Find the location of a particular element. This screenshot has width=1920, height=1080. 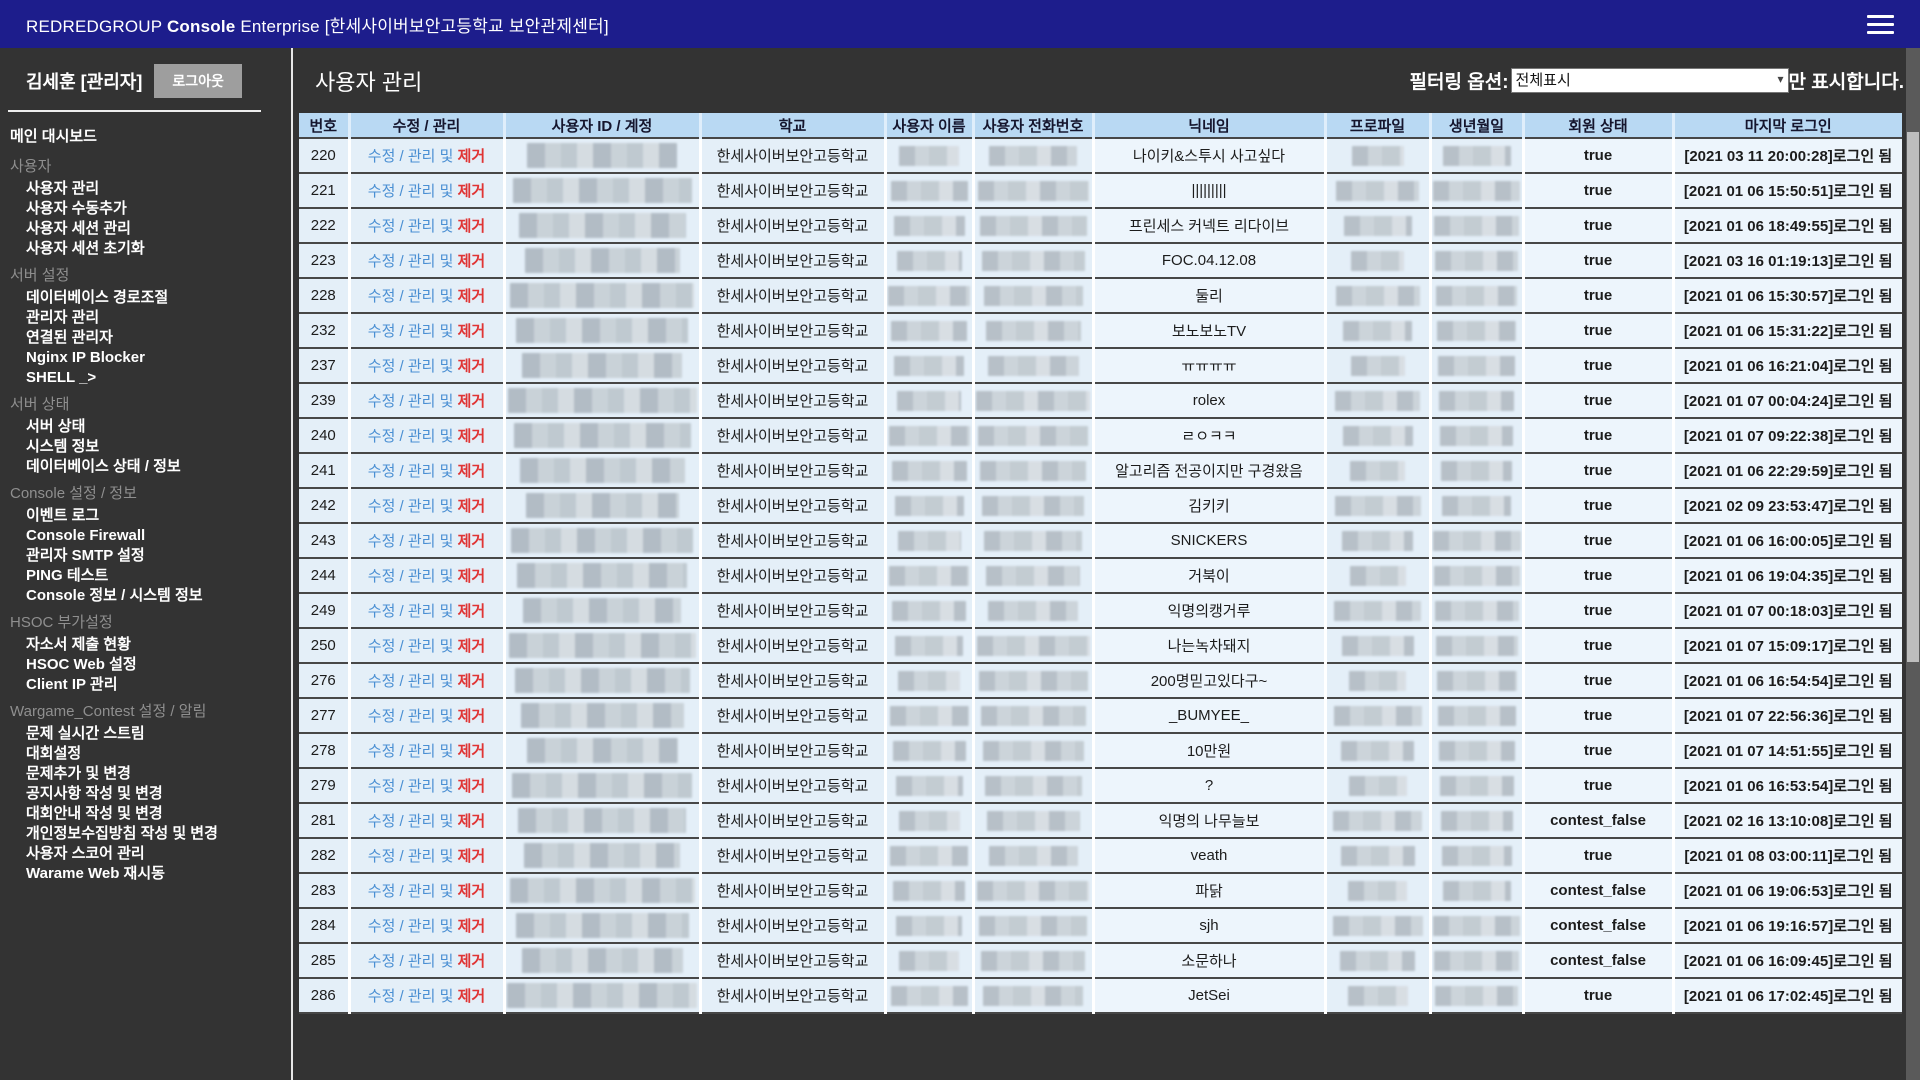

sidebar-item: HSOC Web 설정 is located at coordinates (145, 665).